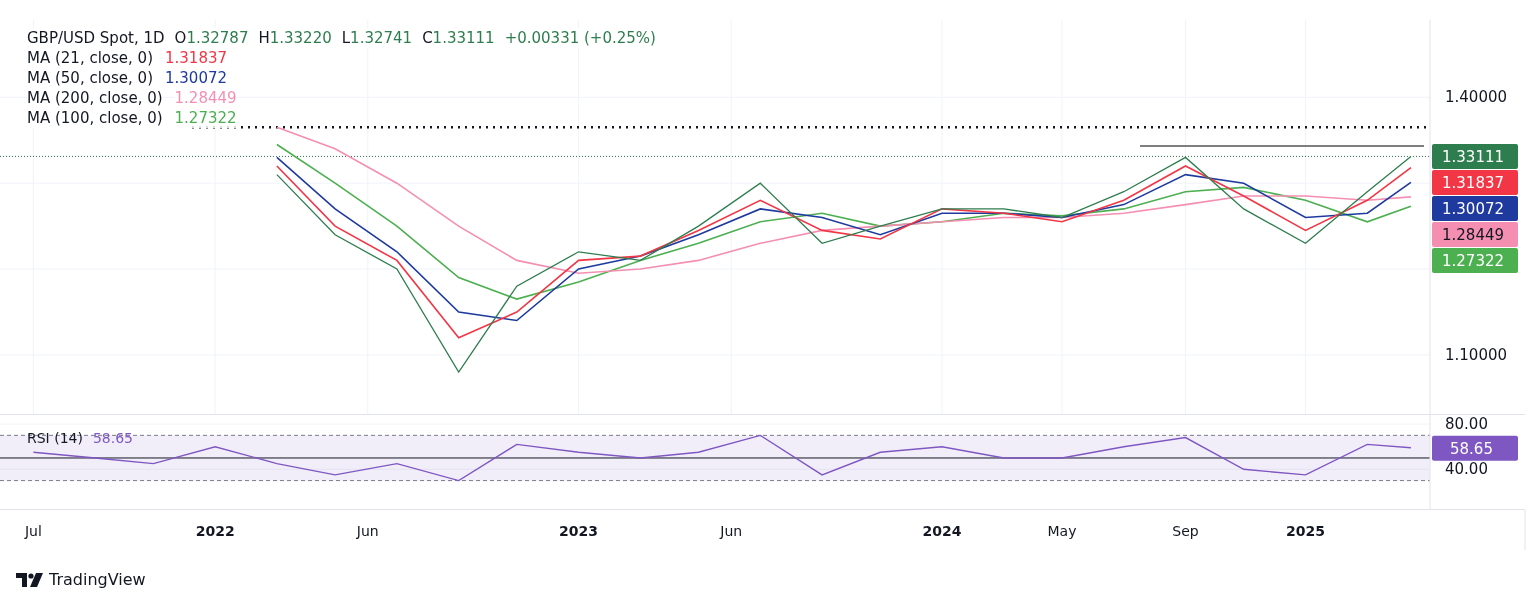 Image resolution: width=1536 pixels, height=602 pixels. I want to click on ohlc-label: C, so click(427, 38).